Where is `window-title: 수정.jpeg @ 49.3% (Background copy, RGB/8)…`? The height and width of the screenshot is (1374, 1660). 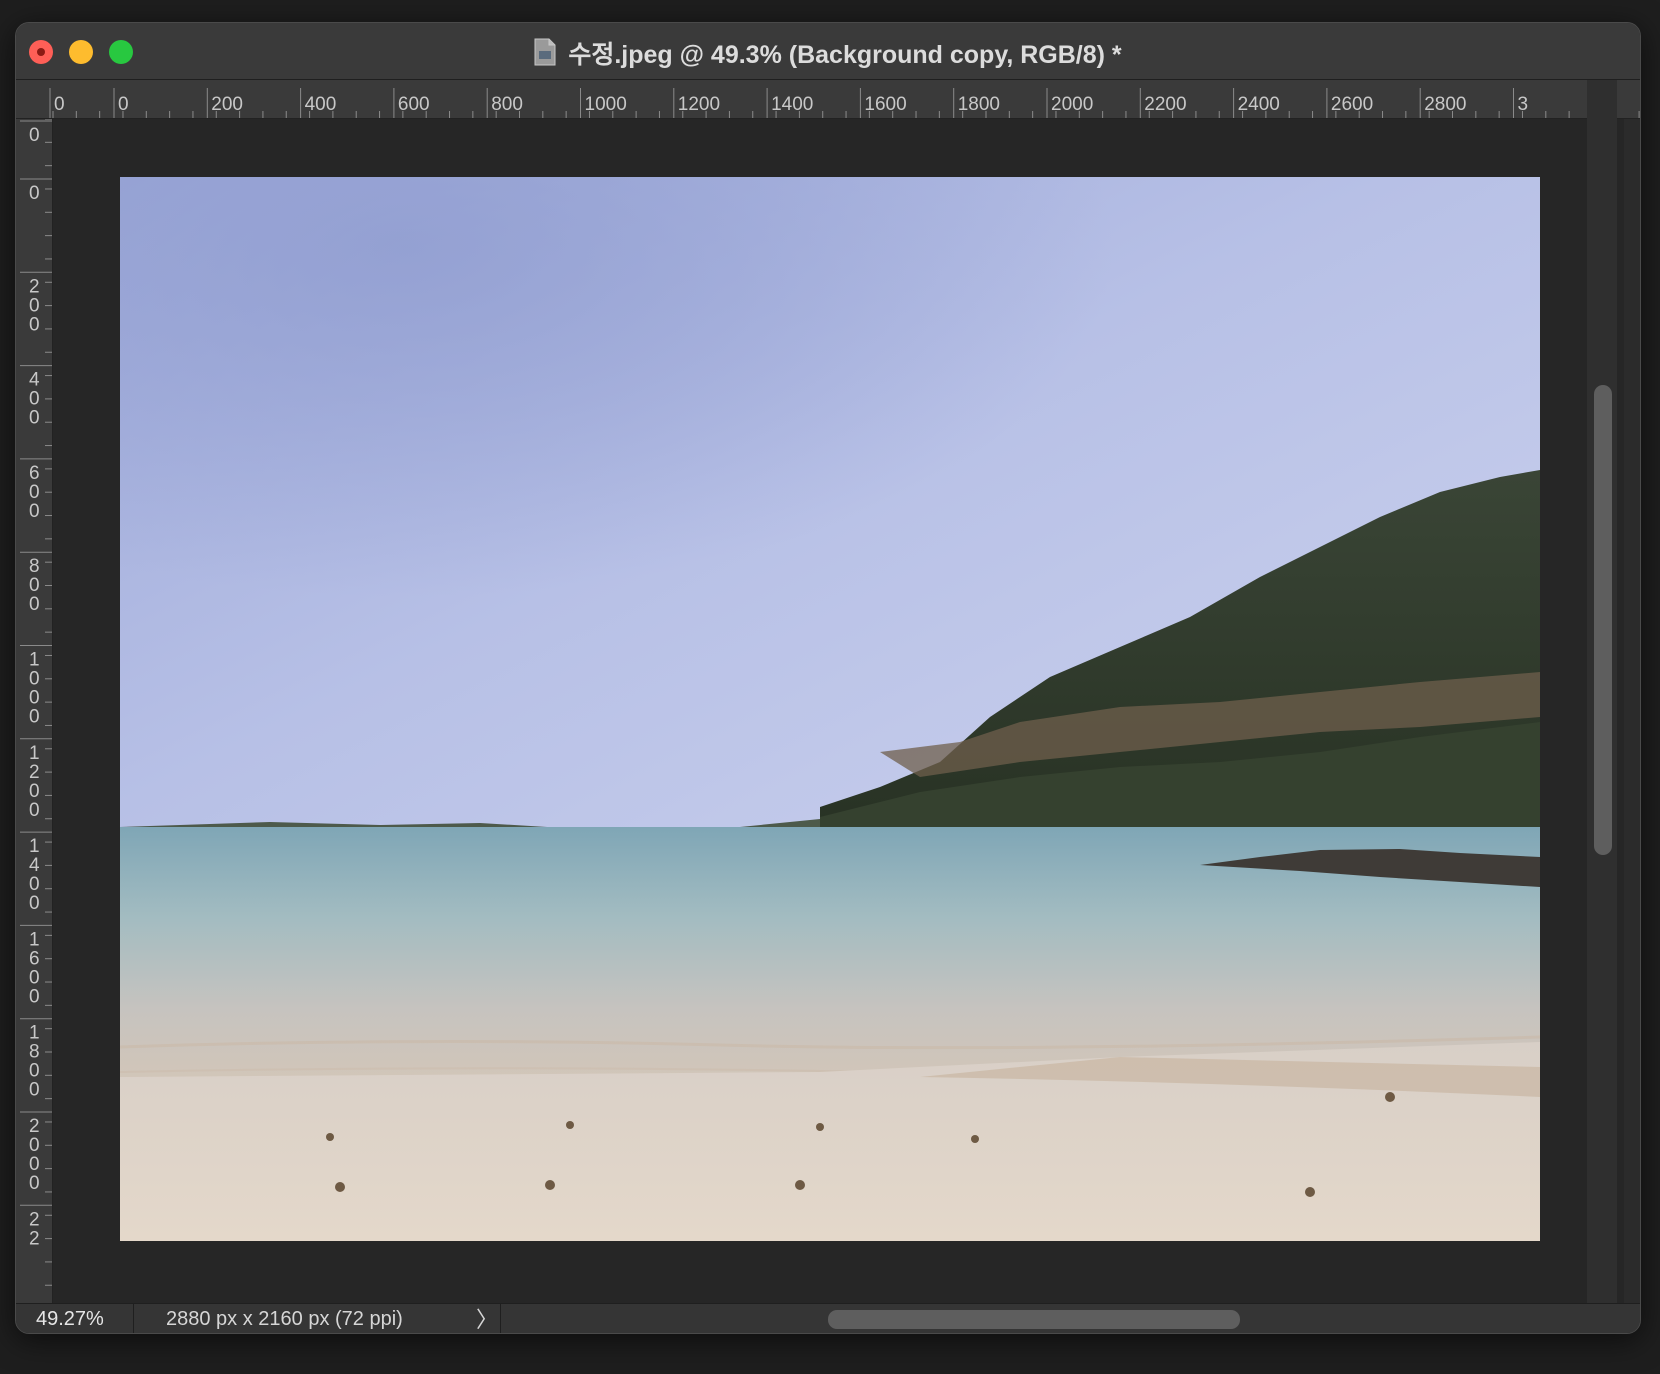 window-title: 수정.jpeg @ 49.3% (Background copy, RGB/8)… is located at coordinates (845, 55).